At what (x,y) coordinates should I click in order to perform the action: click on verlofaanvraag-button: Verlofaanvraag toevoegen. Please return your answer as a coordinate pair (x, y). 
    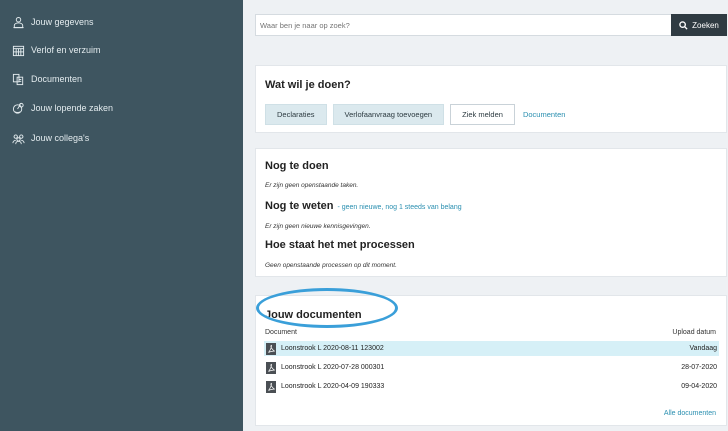
    Looking at the image, I should click on (388, 114).